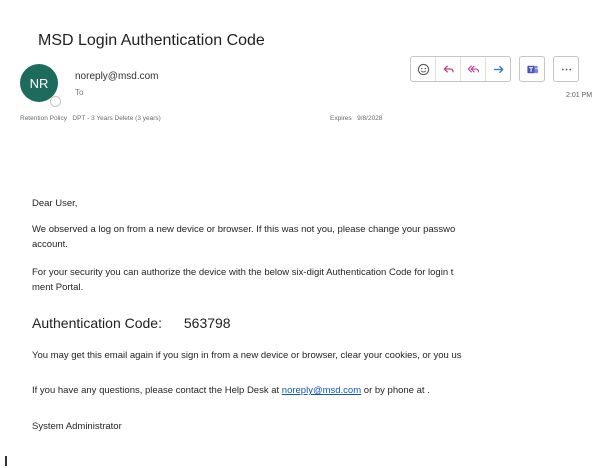  What do you see at coordinates (207, 323) in the screenshot?
I see `auth-code-value: 563798` at bounding box center [207, 323].